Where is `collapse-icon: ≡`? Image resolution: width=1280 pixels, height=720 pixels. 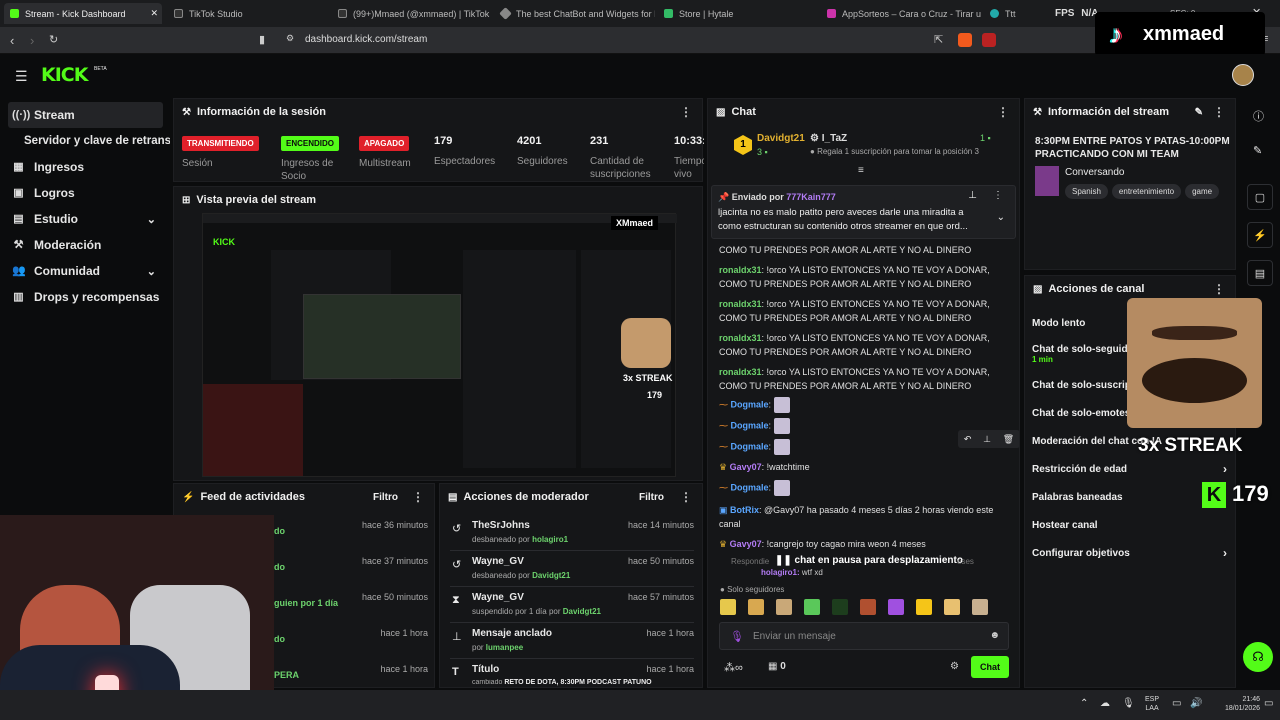 collapse-icon: ≡ is located at coordinates (861, 170).